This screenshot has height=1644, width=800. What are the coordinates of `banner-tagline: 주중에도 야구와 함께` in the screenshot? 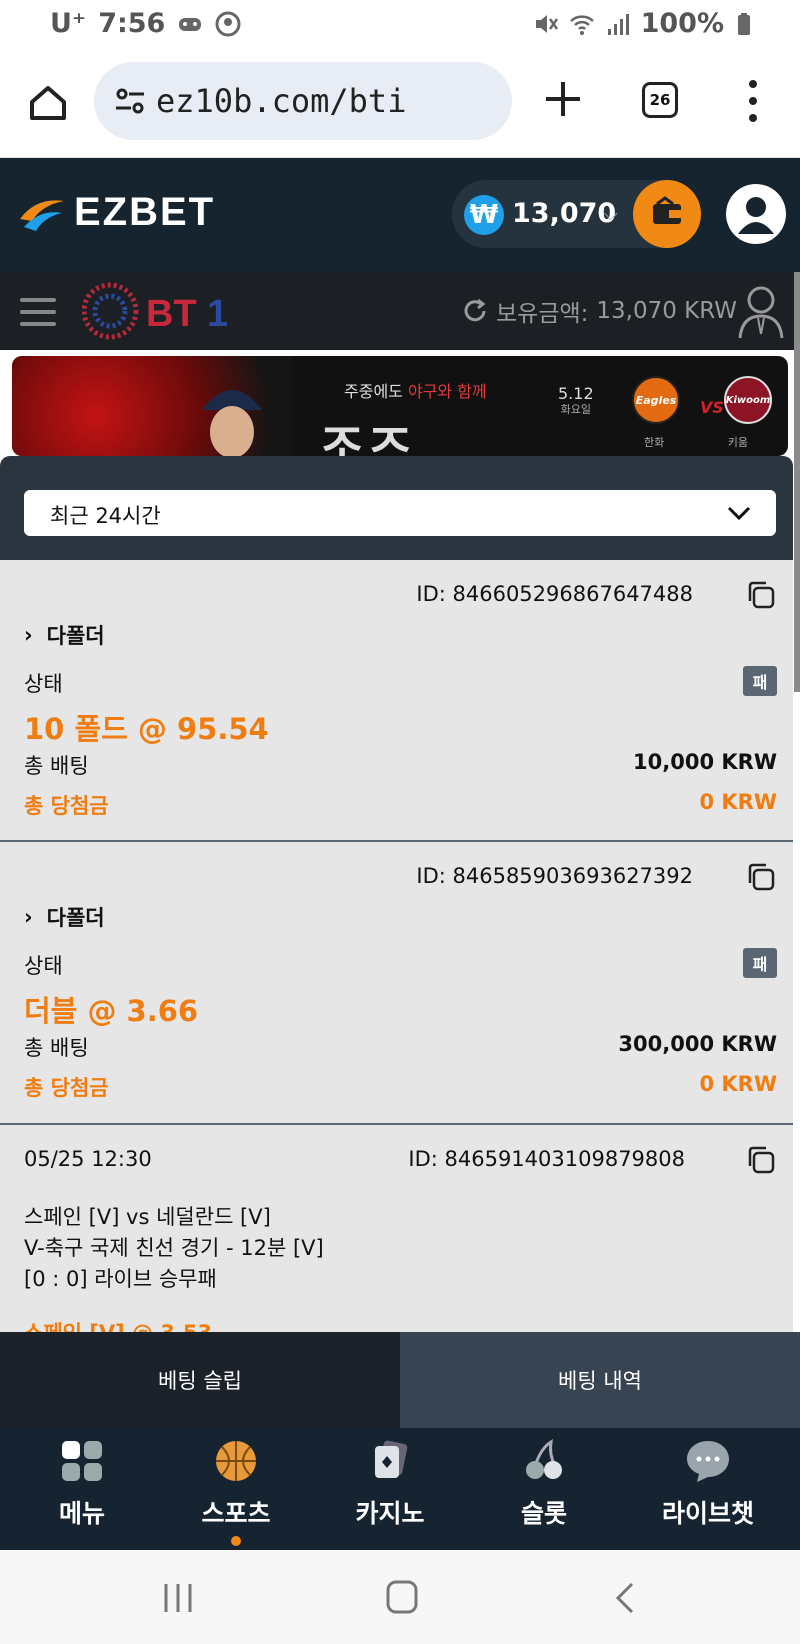 It's located at (415, 390).